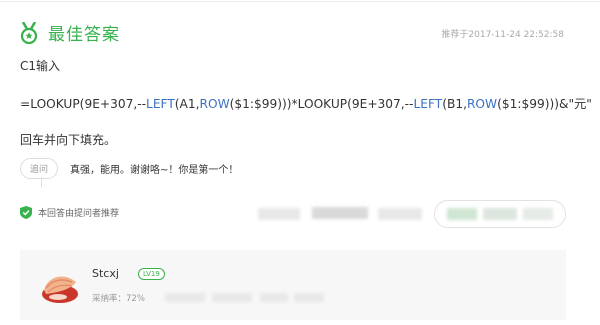  What do you see at coordinates (68, 140) in the screenshot?
I see `answer-instruction: 回车并向下填充。` at bounding box center [68, 140].